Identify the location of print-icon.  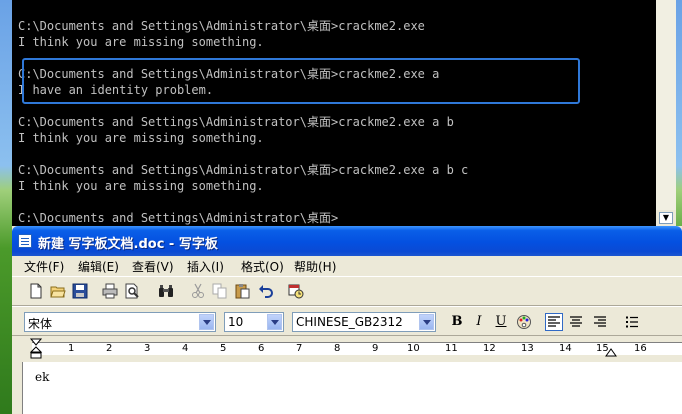
(110, 291).